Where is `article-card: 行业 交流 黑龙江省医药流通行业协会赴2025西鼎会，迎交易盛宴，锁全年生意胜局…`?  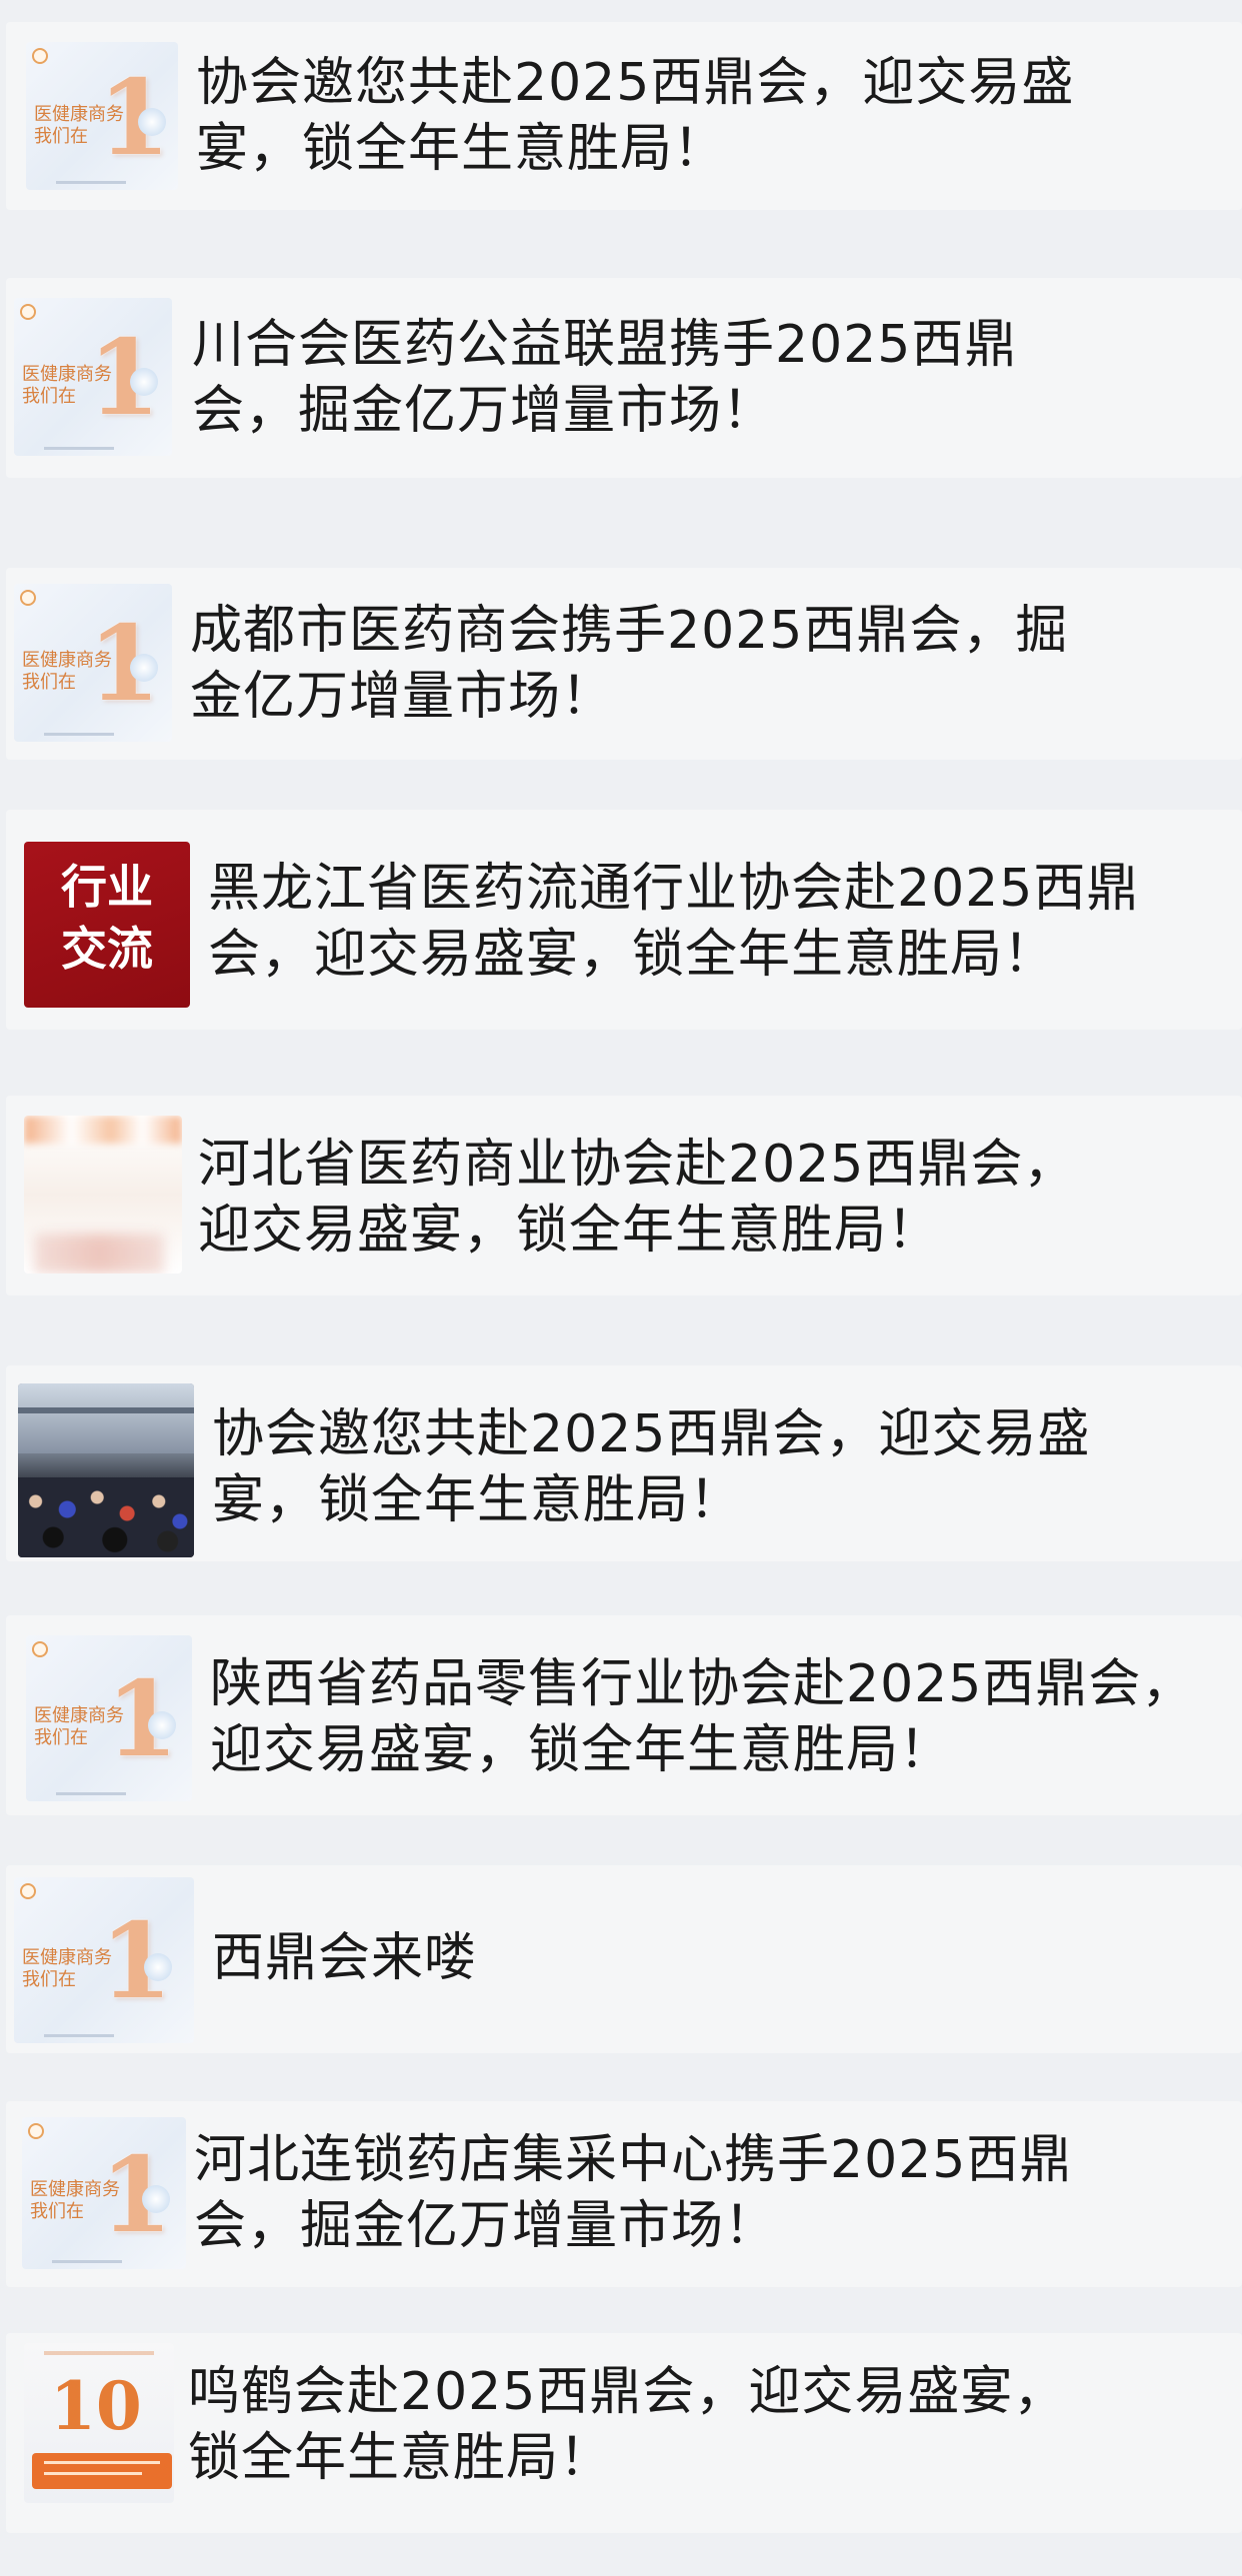 article-card: 行业 交流 黑龙江省医药流通行业协会赴2025西鼎会，迎交易盛宴，锁全年生意胜局… is located at coordinates (624, 920).